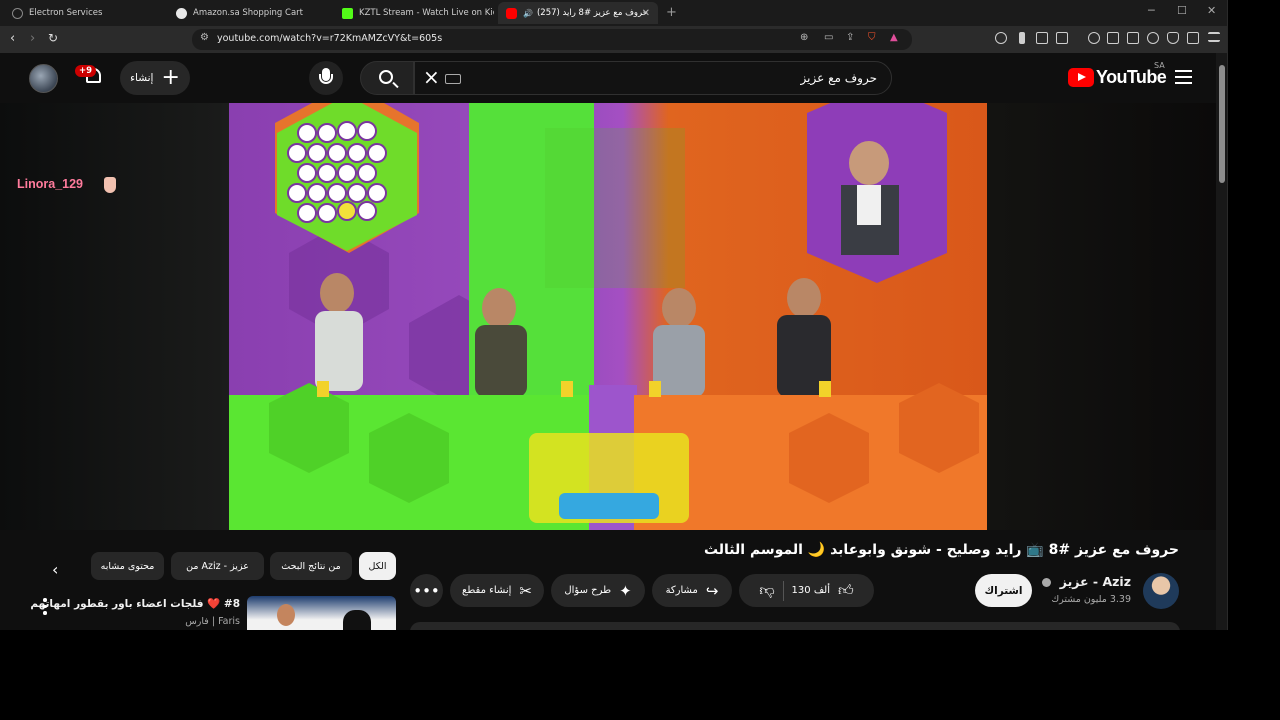 The height and width of the screenshot is (720, 1280). I want to click on tab-title: KZTL Stream - Watch Live on Kick, so click(426, 13).